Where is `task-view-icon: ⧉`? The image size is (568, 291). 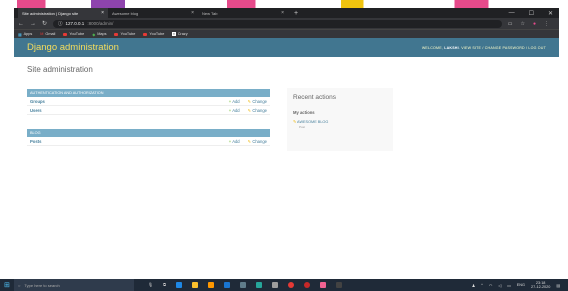 task-view-icon: ⧉ is located at coordinates (164, 285).